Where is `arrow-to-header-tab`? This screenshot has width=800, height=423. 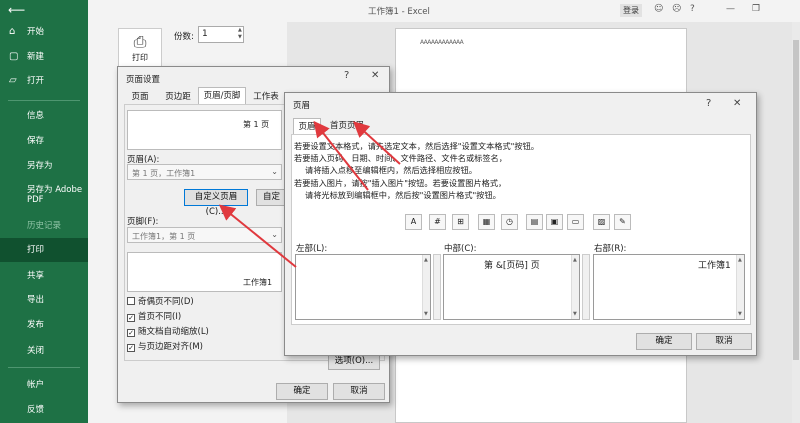 arrow-to-header-tab is located at coordinates (341, 155).